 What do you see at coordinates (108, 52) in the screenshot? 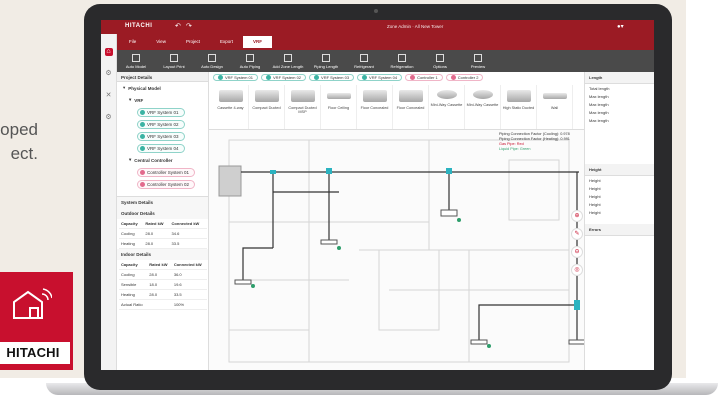
I see `home-icon: ⌂` at bounding box center [108, 52].